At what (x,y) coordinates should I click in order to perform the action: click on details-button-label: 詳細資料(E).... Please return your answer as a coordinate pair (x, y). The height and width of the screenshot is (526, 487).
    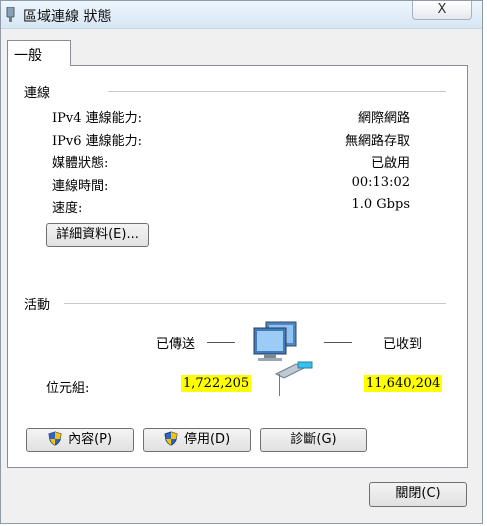
    Looking at the image, I should click on (97, 234).